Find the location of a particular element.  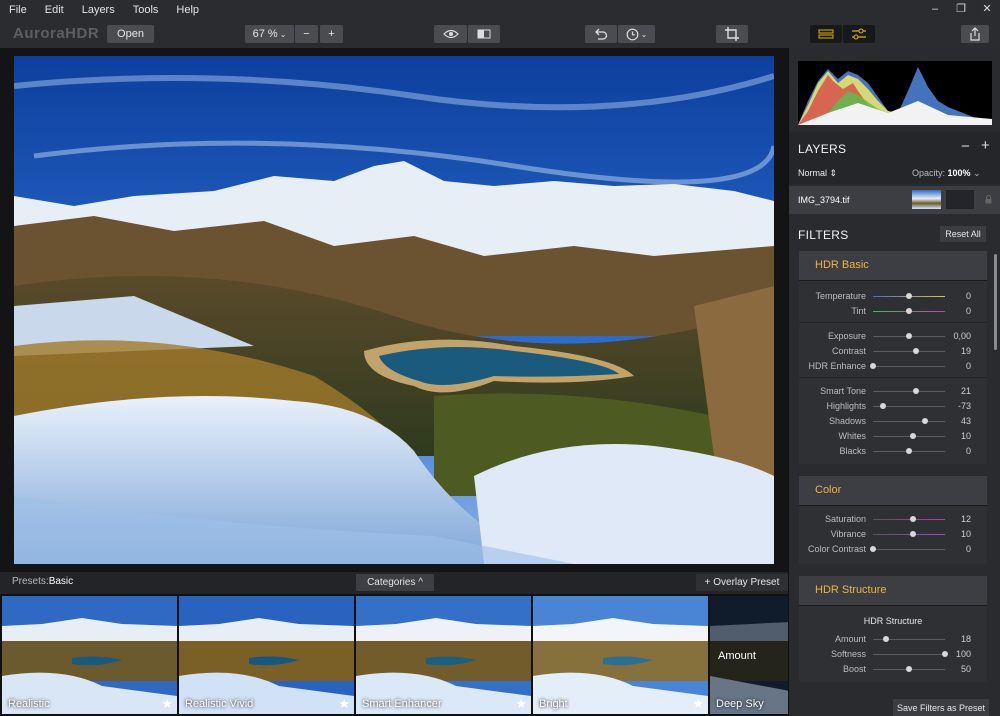

remove-layer-button: − is located at coordinates (965, 146).